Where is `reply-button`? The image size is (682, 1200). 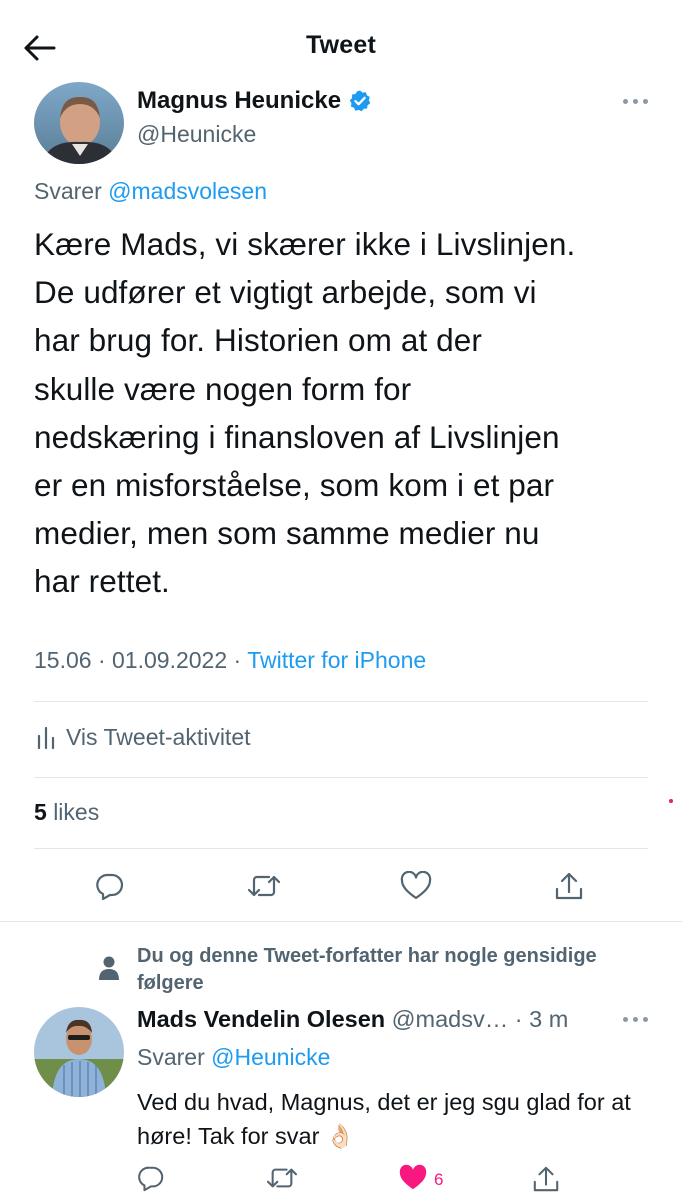 reply-button is located at coordinates (110, 886).